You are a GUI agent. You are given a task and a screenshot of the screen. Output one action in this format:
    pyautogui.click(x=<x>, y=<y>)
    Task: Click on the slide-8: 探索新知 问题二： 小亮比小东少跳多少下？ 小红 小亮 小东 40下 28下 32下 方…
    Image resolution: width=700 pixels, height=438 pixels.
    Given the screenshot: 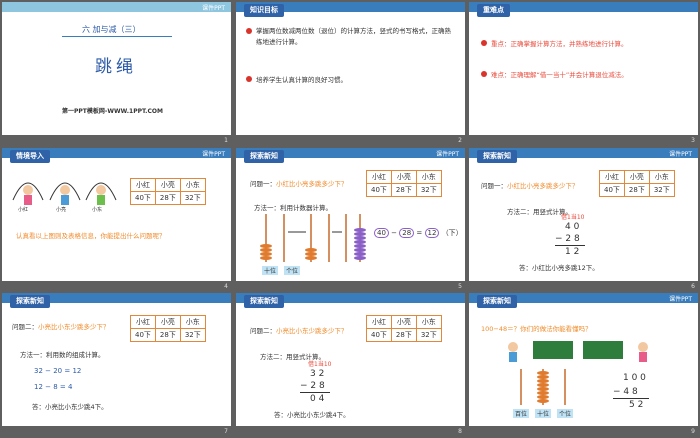 What is the action you would take?
    pyautogui.click(x=350, y=364)
    